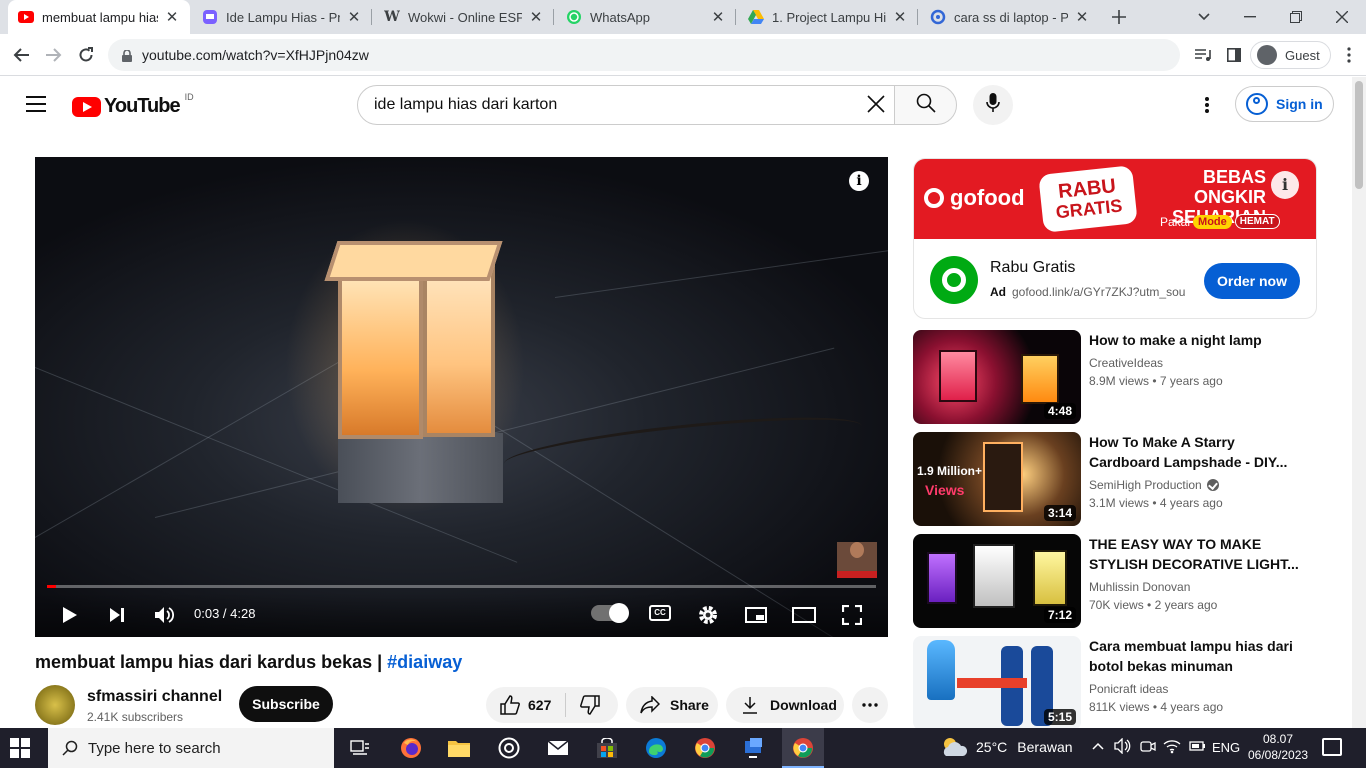  What do you see at coordinates (411, 748) in the screenshot?
I see `firefox-icon` at bounding box center [411, 748].